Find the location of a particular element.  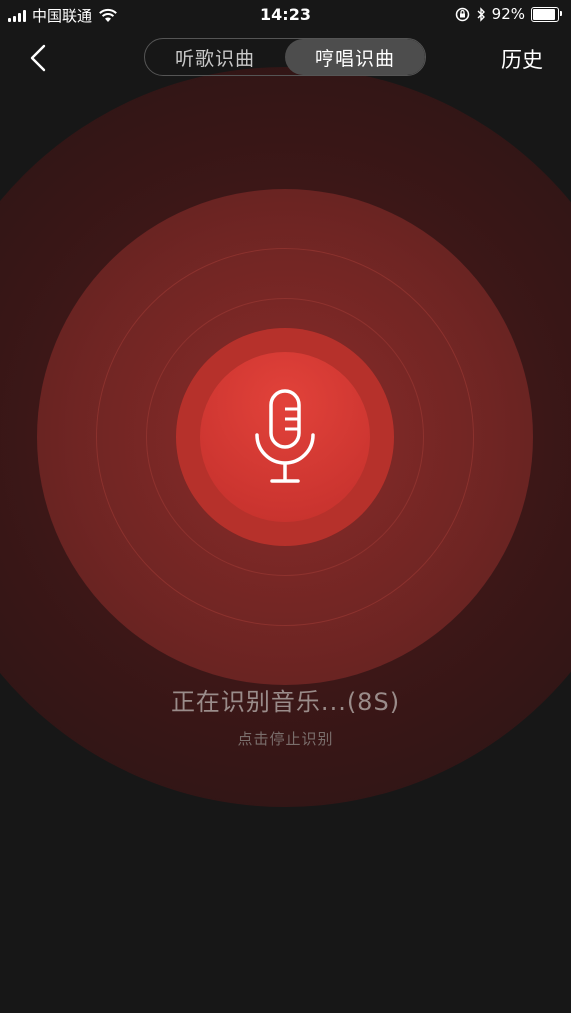

mode-segmented-control: 听歌识曲 哼唱识曲 is located at coordinates (285, 57).